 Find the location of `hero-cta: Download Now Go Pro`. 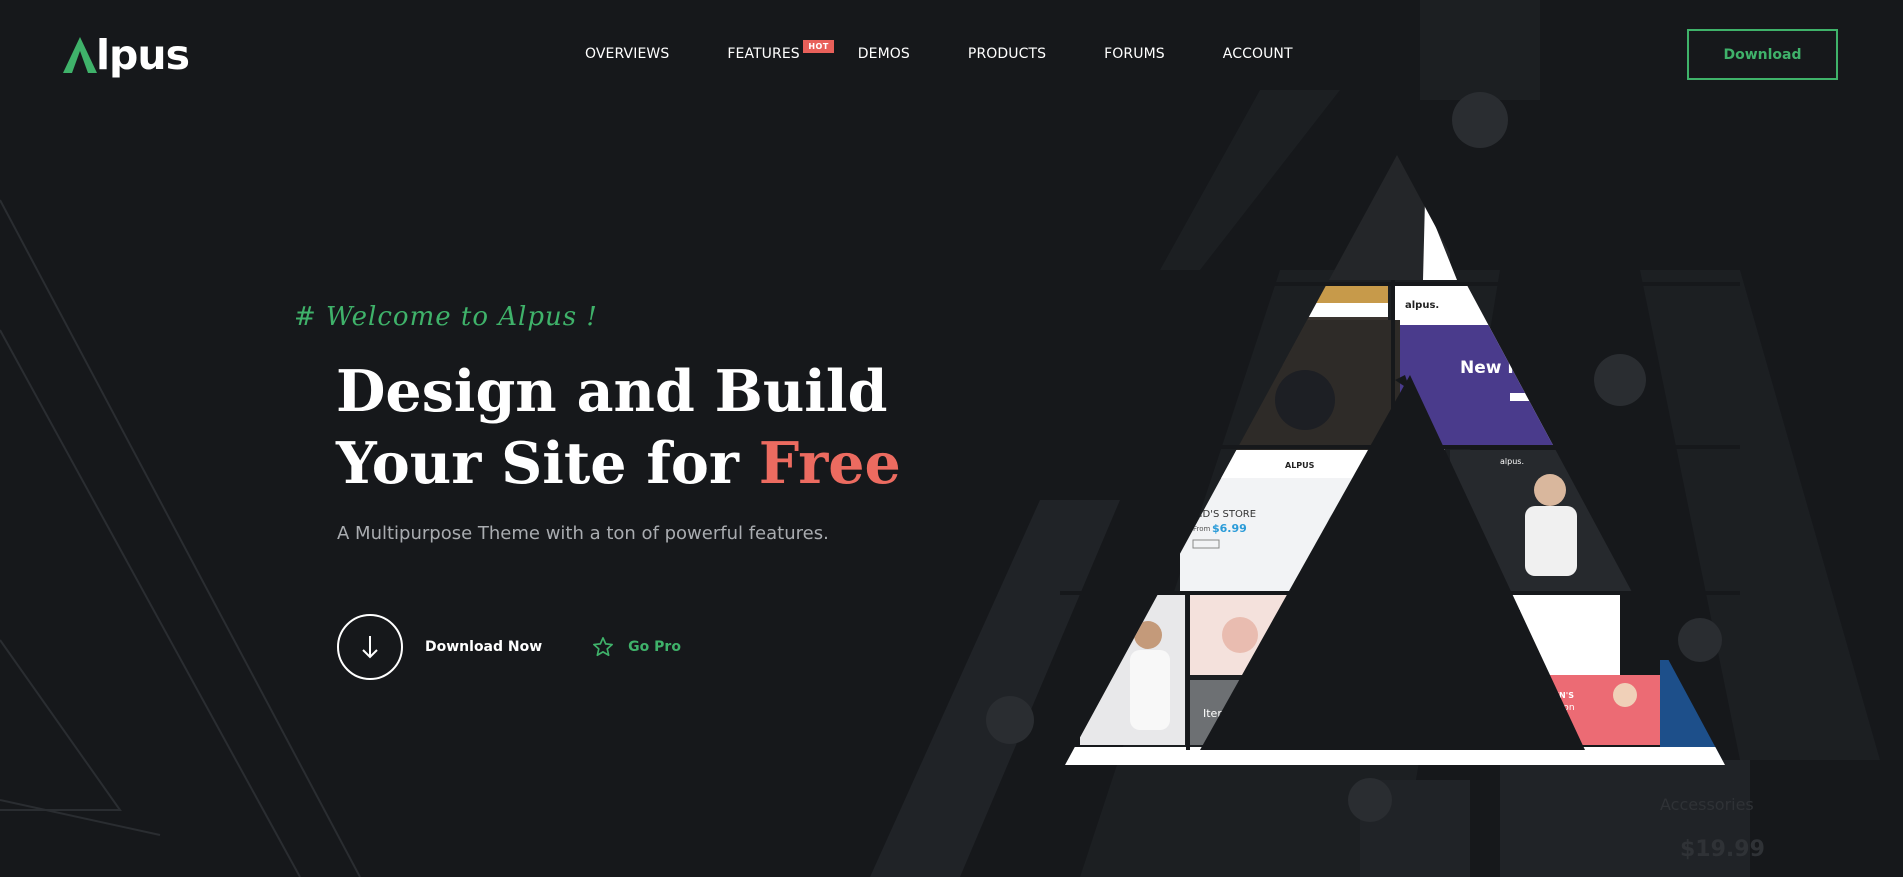

hero-cta: Download Now Go Pro is located at coordinates (509, 647).